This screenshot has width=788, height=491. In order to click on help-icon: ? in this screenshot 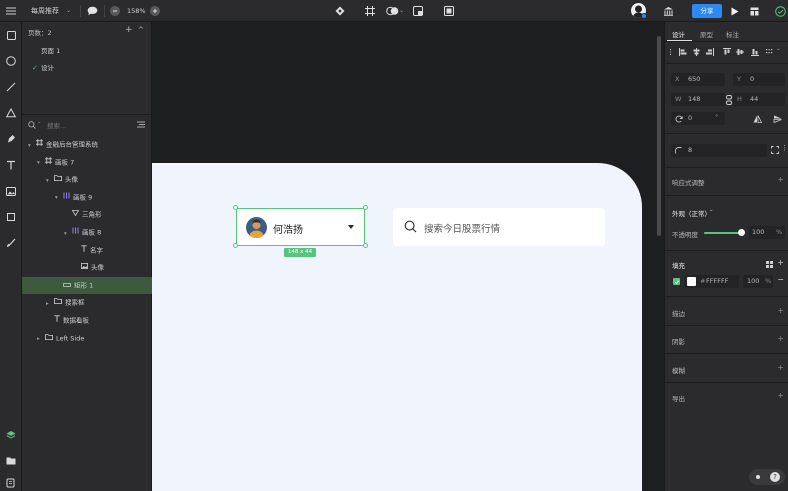, I will do `click(775, 477)`.